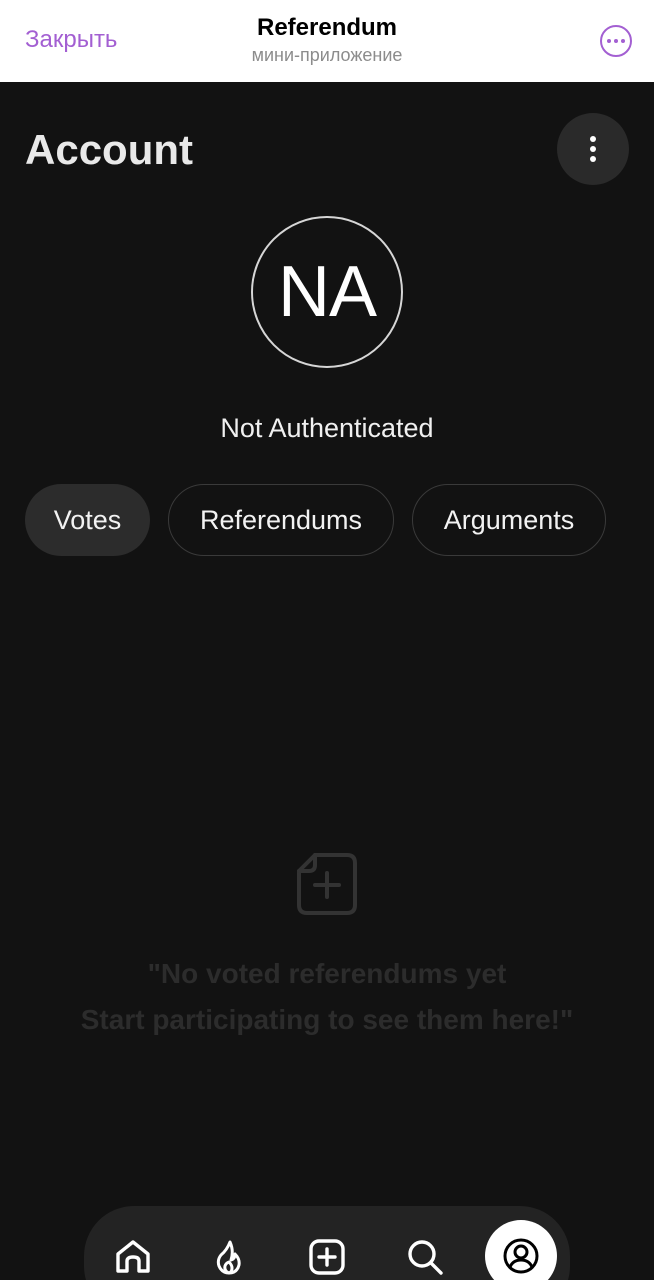 The image size is (654, 1280). I want to click on title-block: Referendum мини-приложение, so click(327, 40).